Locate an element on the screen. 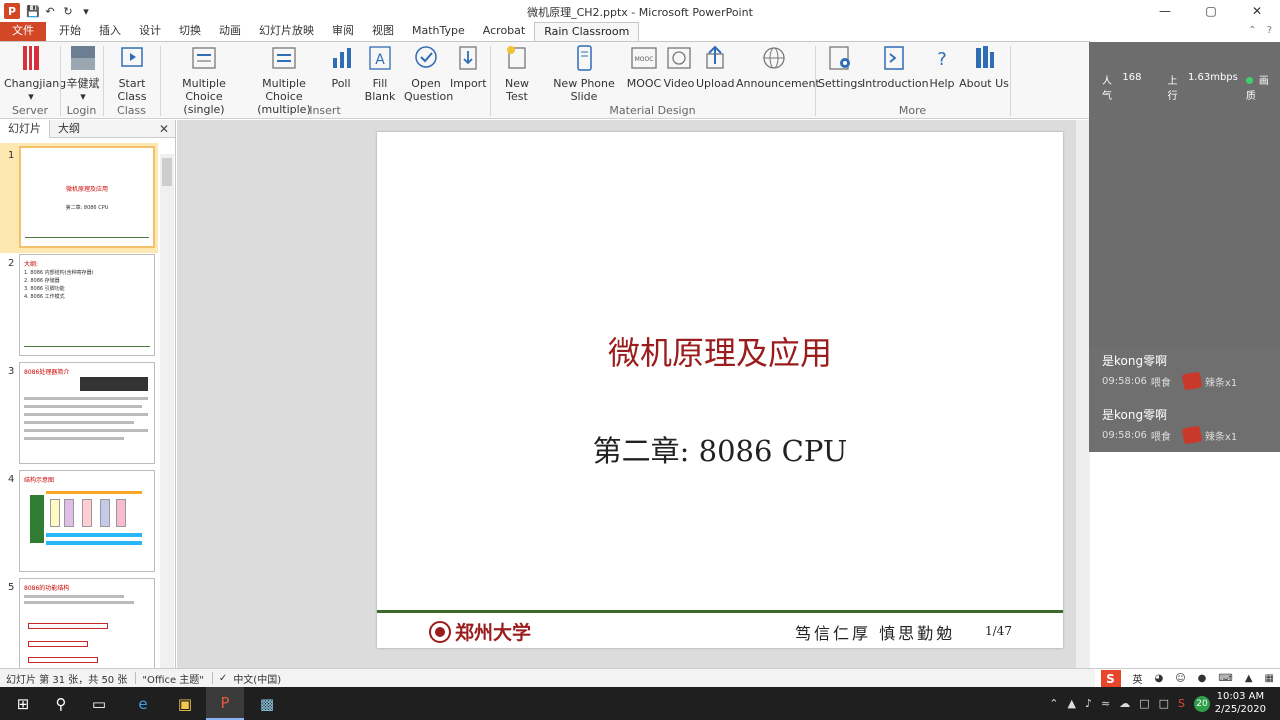 This screenshot has width=1280, height=720. redo-icon: ↻ is located at coordinates (68, 11).